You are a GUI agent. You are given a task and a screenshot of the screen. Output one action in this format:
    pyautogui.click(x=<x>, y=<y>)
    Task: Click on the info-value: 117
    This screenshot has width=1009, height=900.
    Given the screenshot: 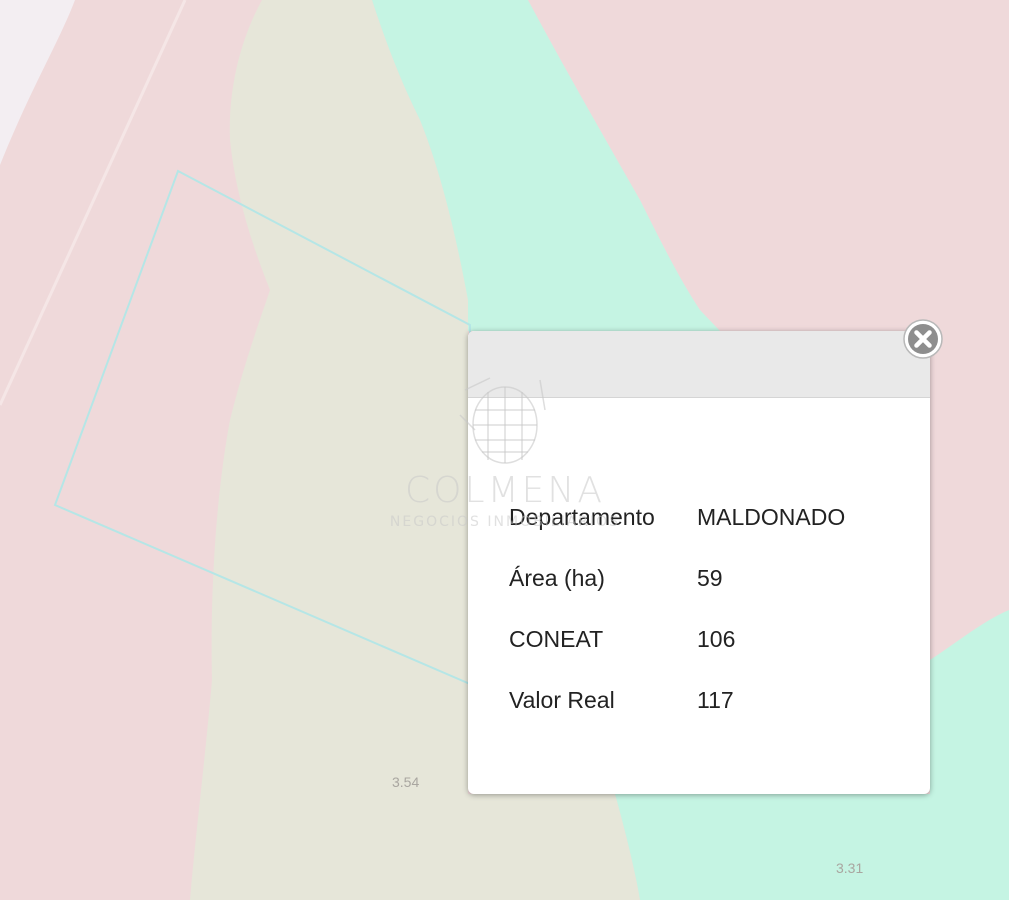 What is the action you would take?
    pyautogui.click(x=715, y=700)
    